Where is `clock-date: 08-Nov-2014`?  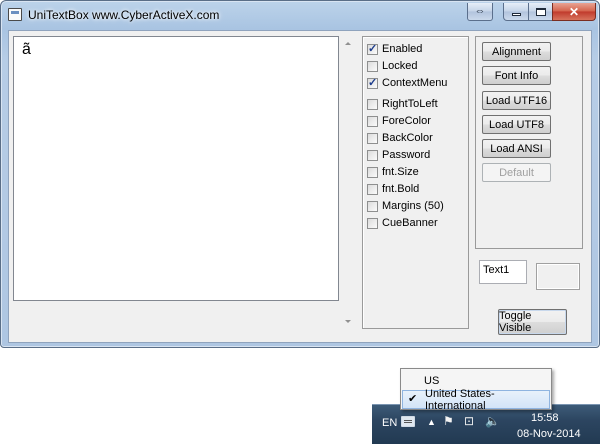
clock-date: 08-Nov-2014 is located at coordinates (549, 434).